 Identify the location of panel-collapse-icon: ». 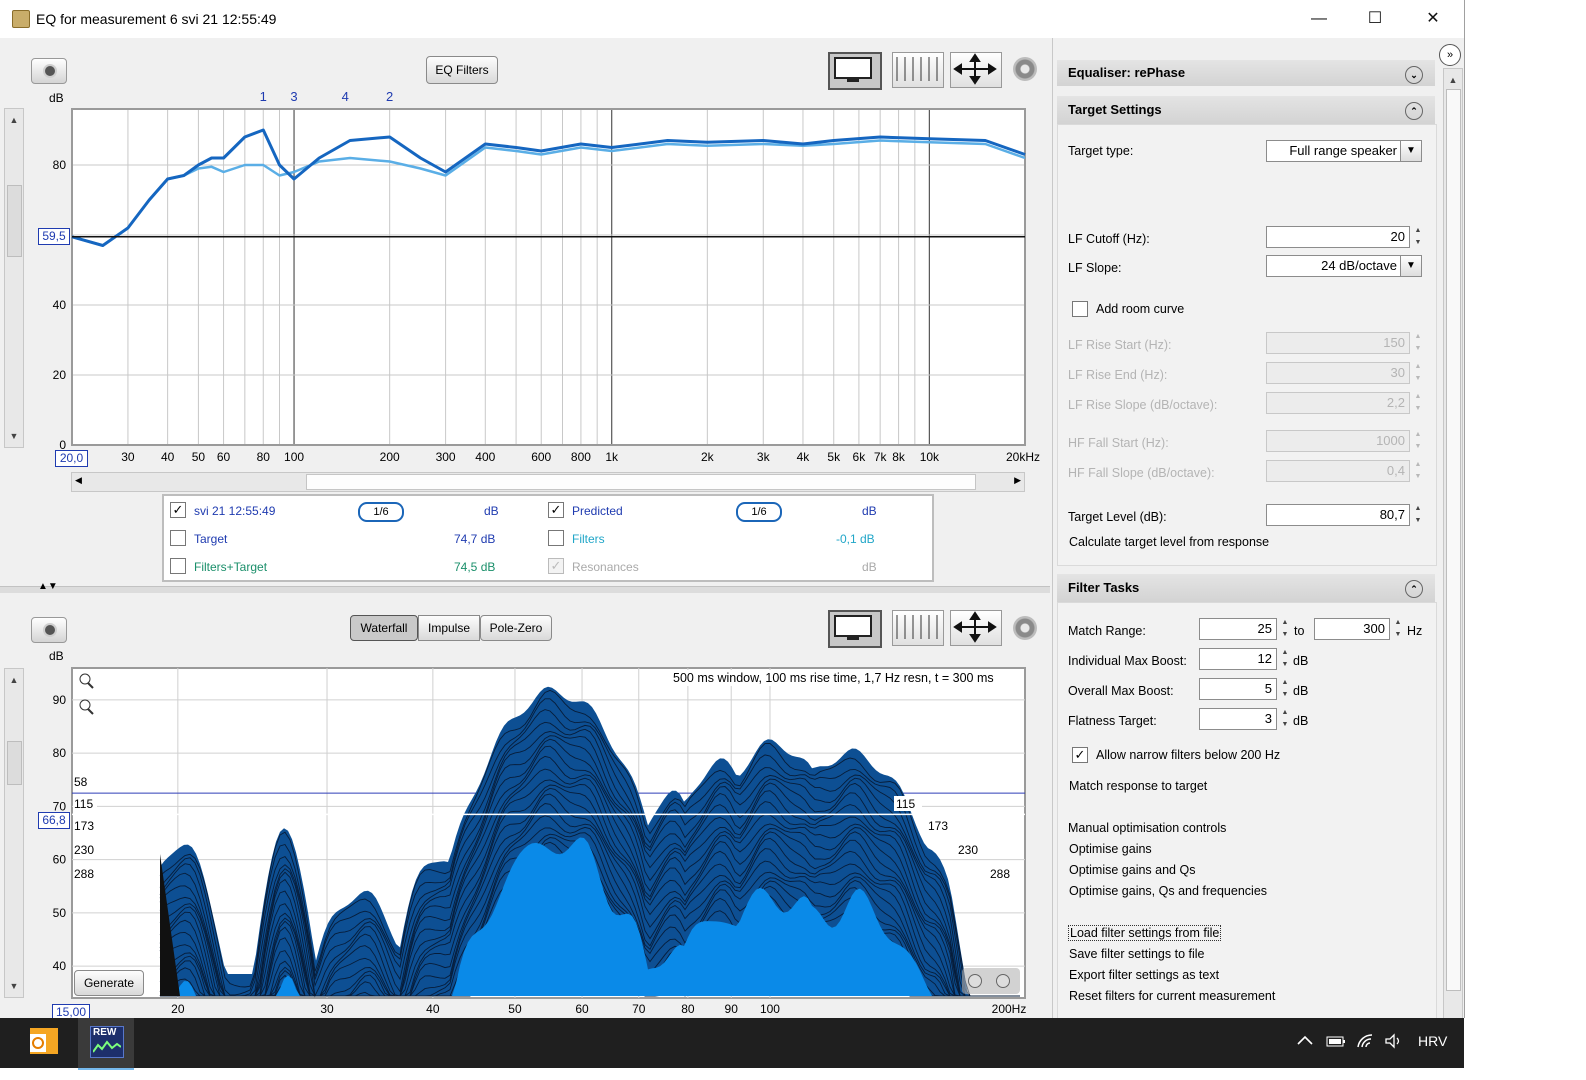
(1450, 55).